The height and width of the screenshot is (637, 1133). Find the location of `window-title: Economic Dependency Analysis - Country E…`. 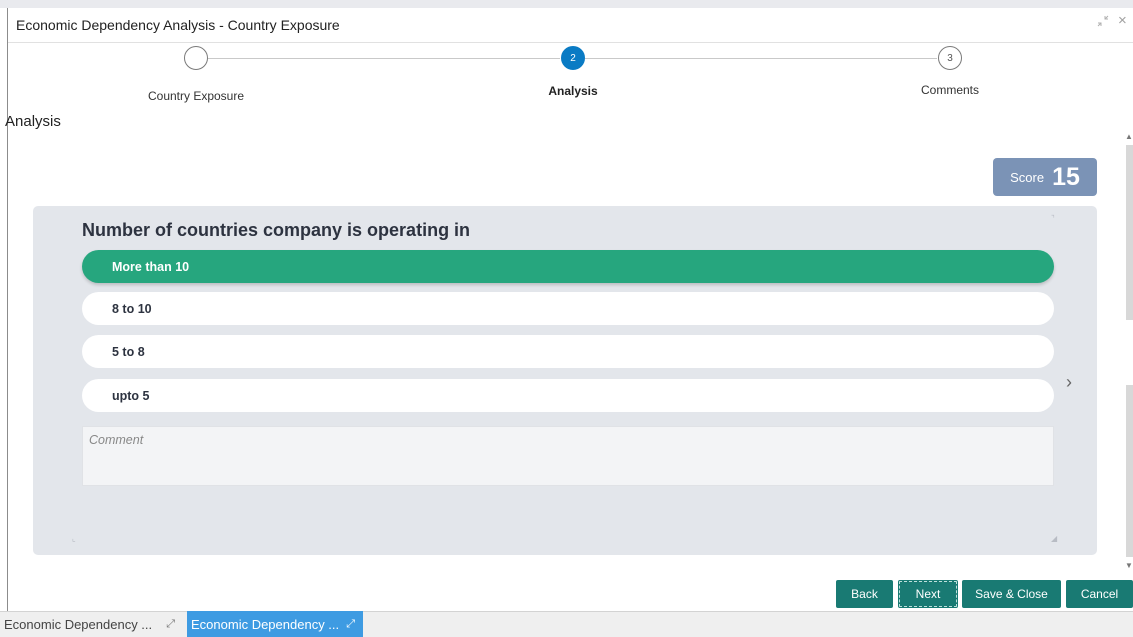

window-title: Economic Dependency Analysis - Country E… is located at coordinates (178, 25).